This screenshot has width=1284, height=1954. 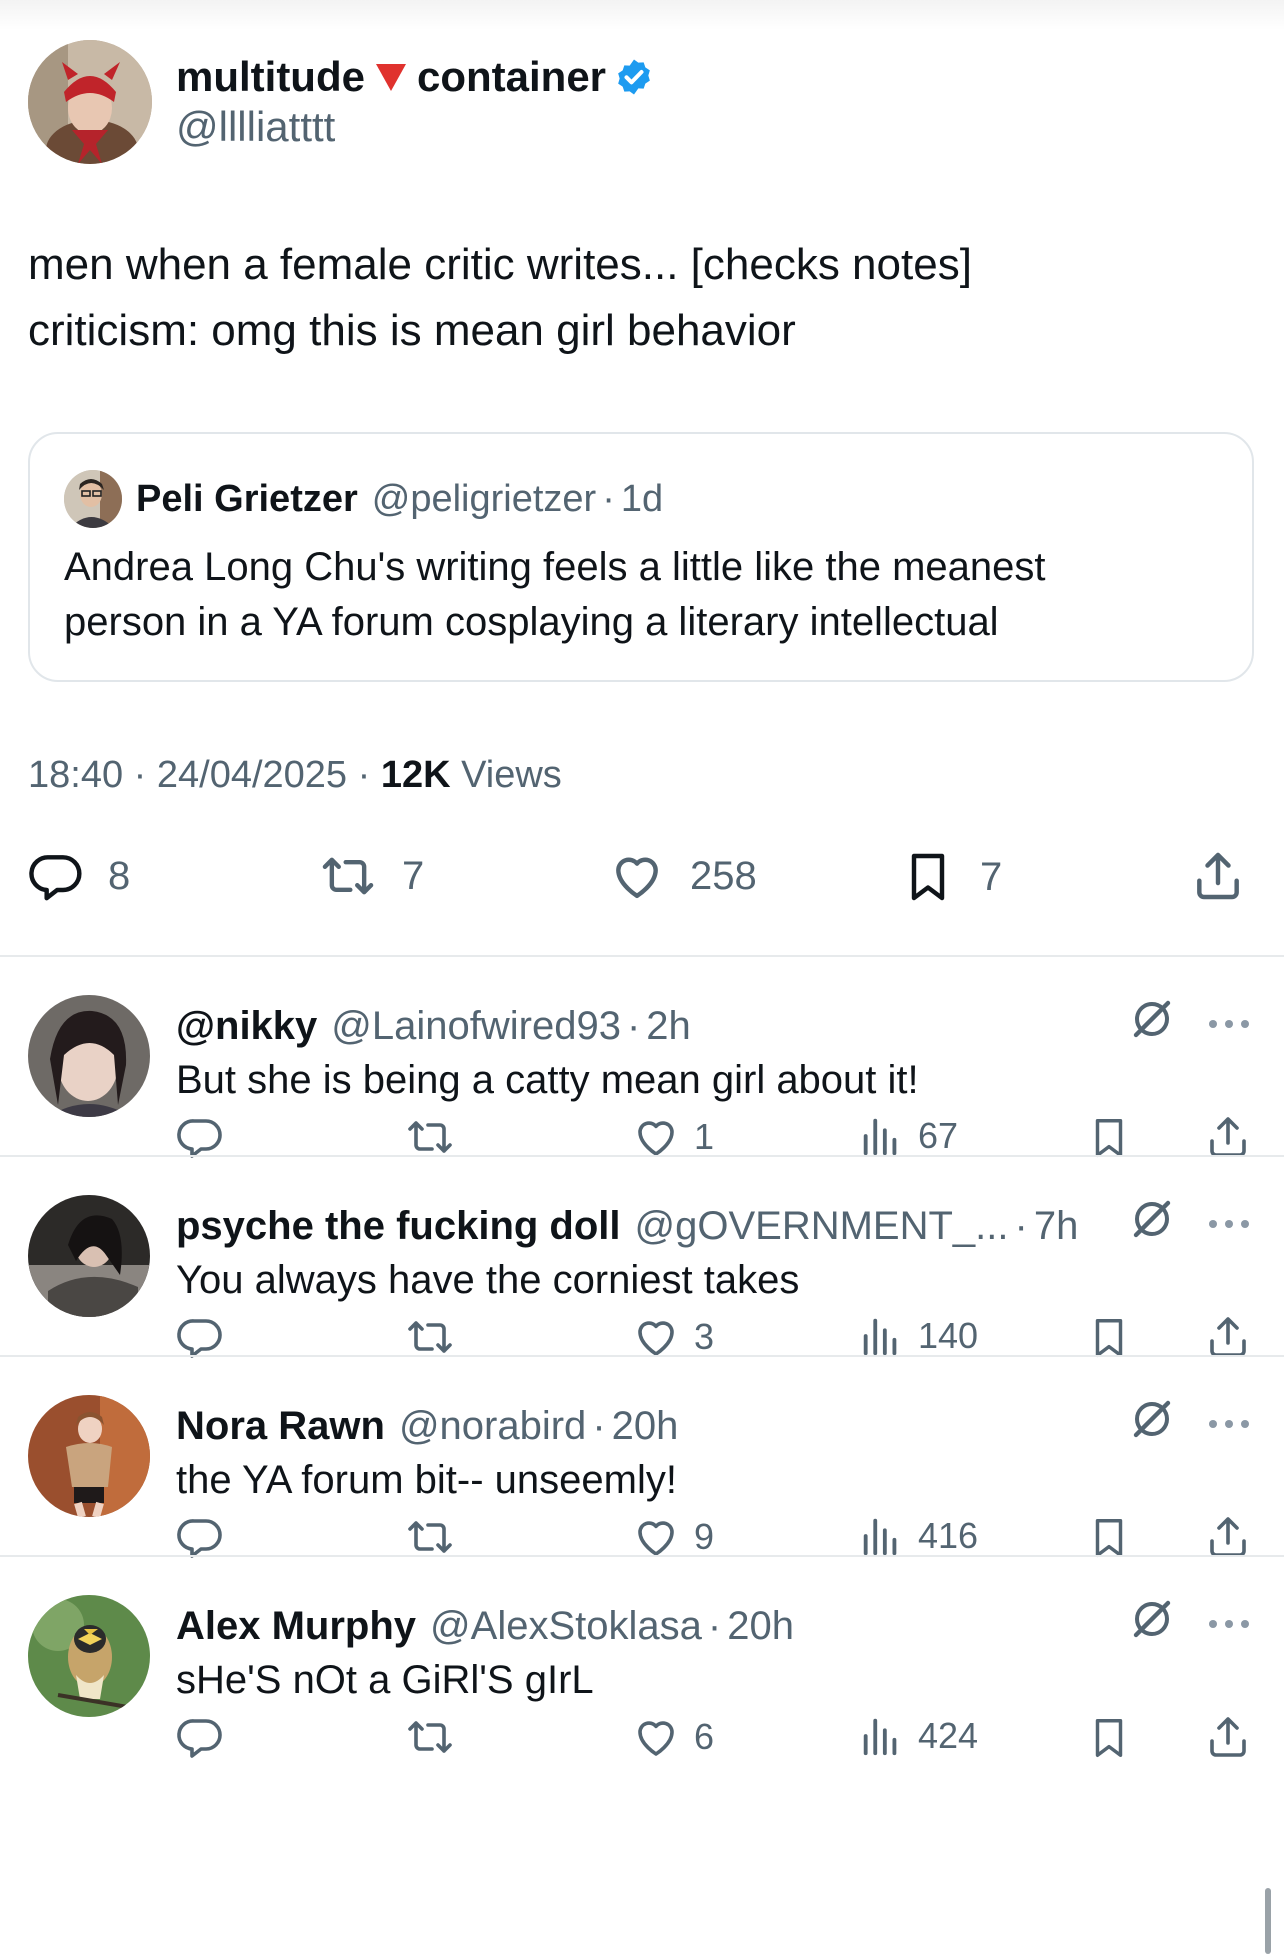 I want to click on reply-handle: @Lainofwired93, so click(x=476, y=1026).